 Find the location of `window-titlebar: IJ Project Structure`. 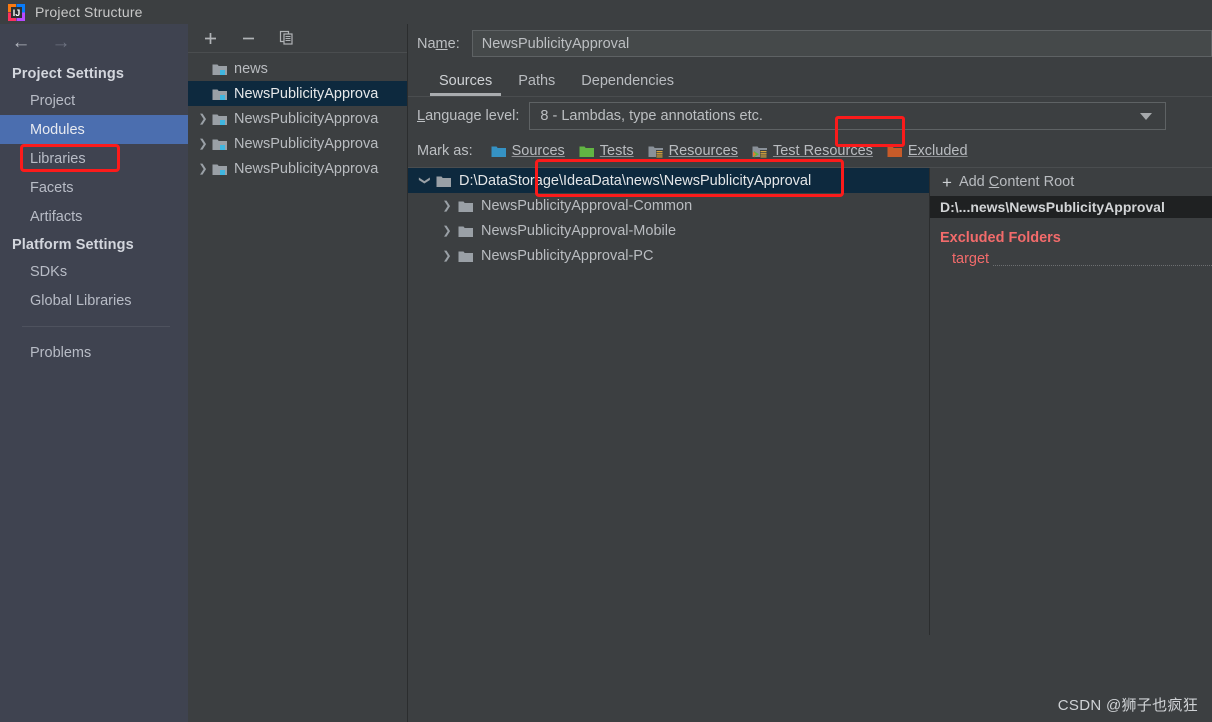

window-titlebar: IJ Project Structure is located at coordinates (606, 12).